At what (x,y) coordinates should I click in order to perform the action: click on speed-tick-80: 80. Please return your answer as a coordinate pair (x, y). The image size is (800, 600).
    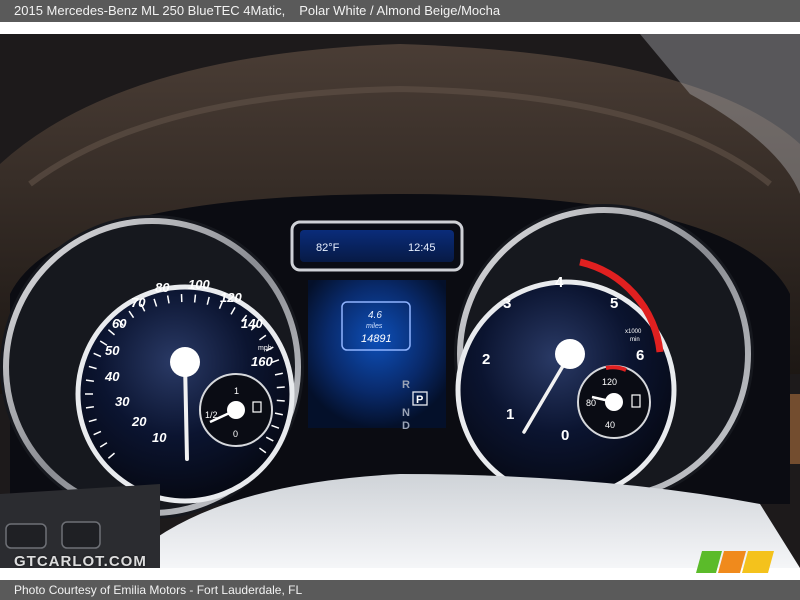
    Looking at the image, I should click on (162, 287).